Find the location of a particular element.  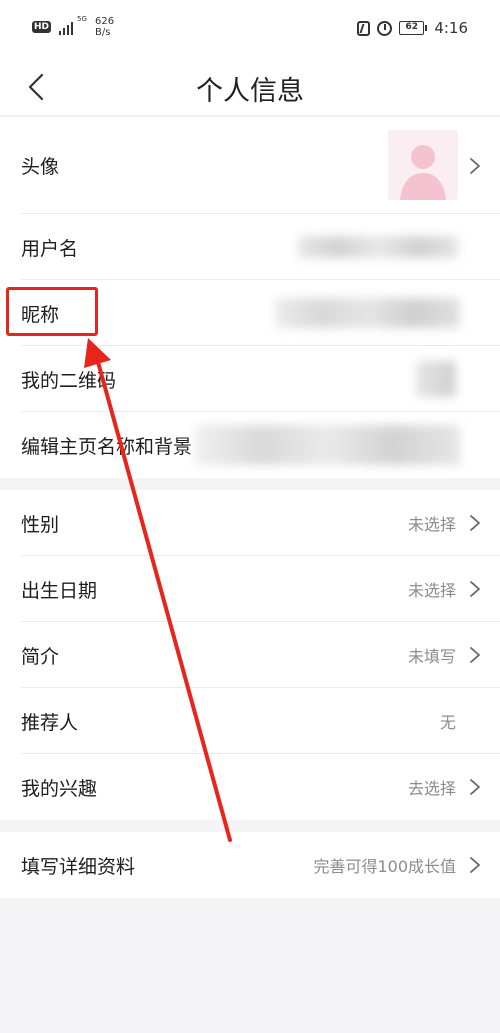

default-avatar-icon is located at coordinates (423, 165).